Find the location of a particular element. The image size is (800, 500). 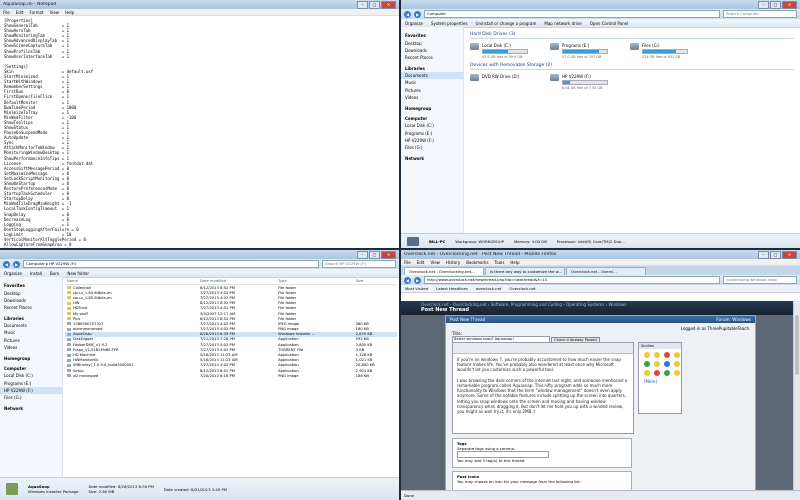

bookmark-latest-headlines: Latest Headlines is located at coordinates (452, 288).